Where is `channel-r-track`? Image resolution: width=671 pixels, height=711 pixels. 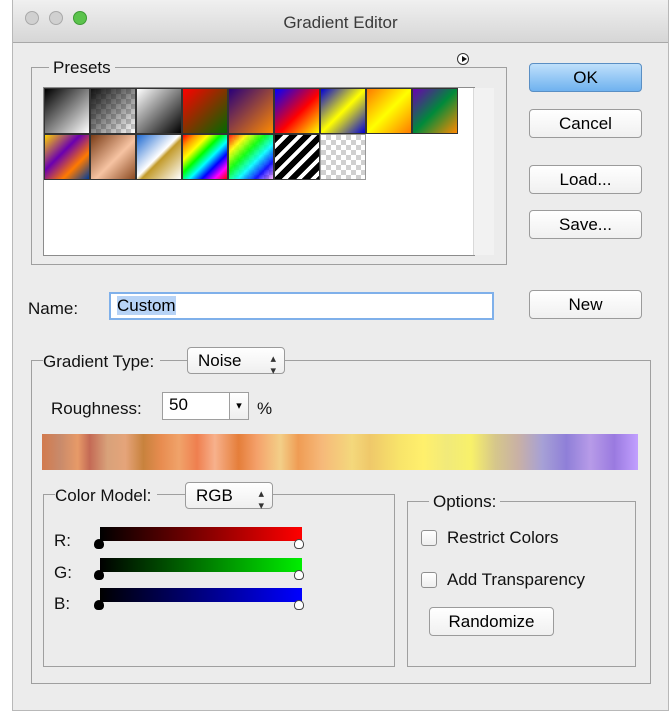
channel-r-track is located at coordinates (201, 534).